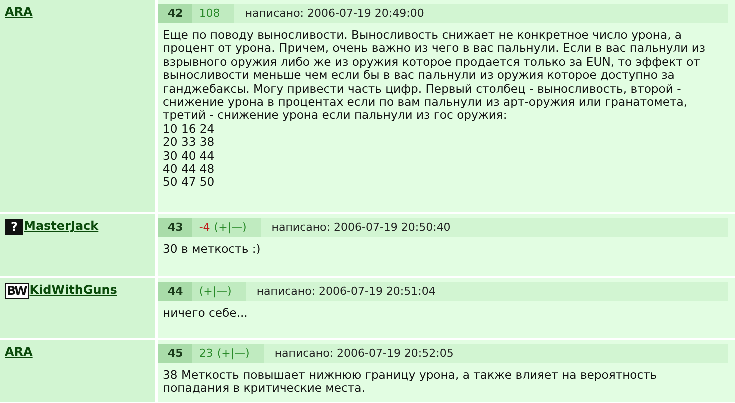 The image size is (735, 403). What do you see at coordinates (175, 353) in the screenshot?
I see `post-number: 45` at bounding box center [175, 353].